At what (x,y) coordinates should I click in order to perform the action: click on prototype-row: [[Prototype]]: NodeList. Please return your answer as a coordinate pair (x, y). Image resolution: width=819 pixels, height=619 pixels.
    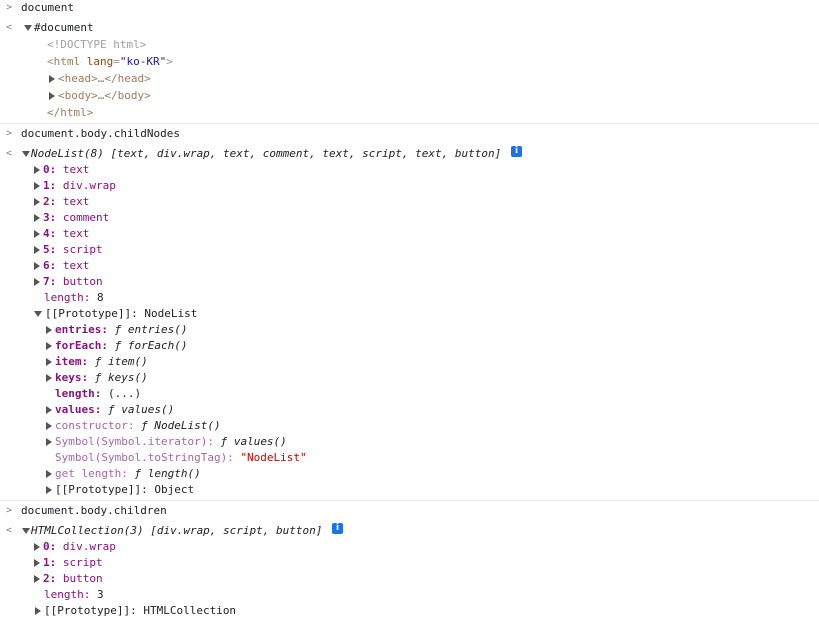
    Looking at the image, I should click on (115, 314).